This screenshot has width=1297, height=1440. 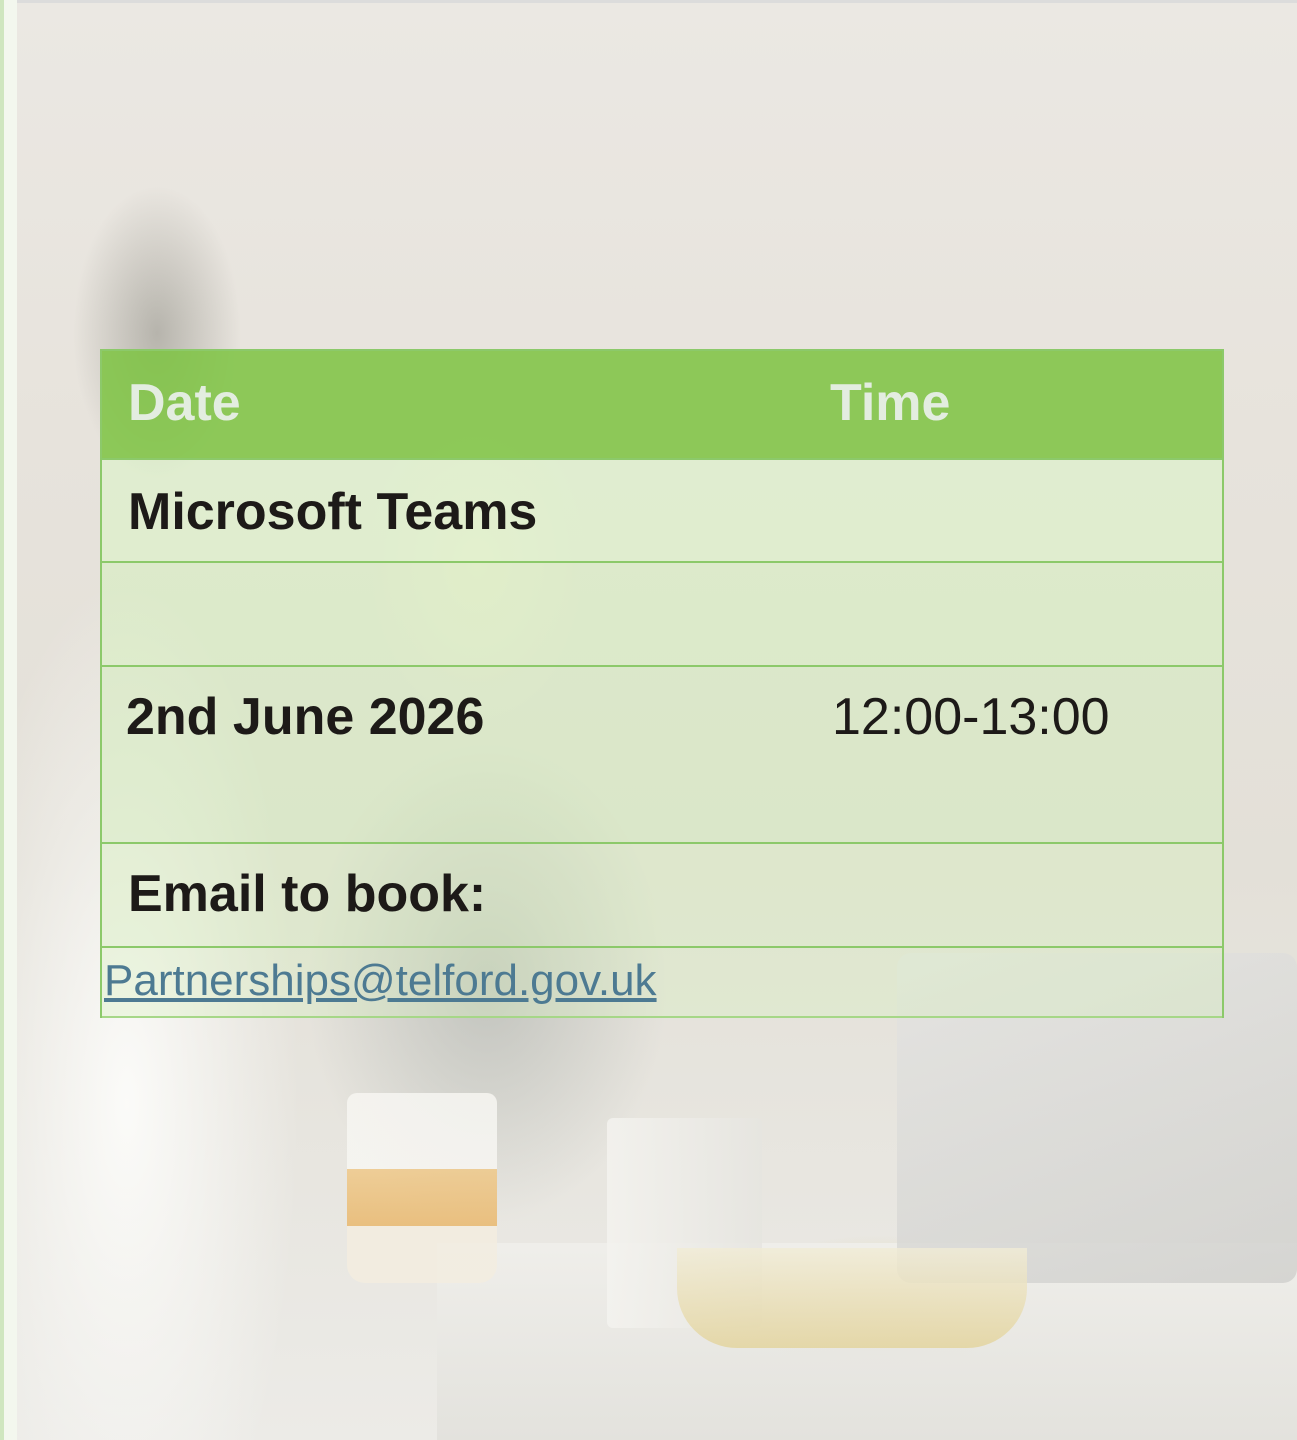 What do you see at coordinates (890, 403) in the screenshot?
I see `time-column-header: Time` at bounding box center [890, 403].